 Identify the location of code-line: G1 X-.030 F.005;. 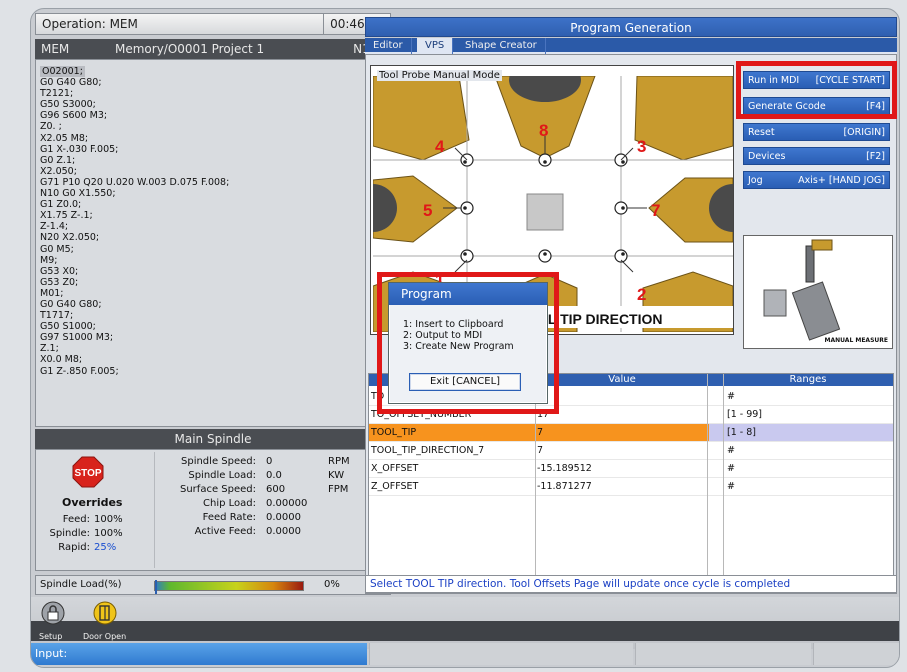
(206, 149).